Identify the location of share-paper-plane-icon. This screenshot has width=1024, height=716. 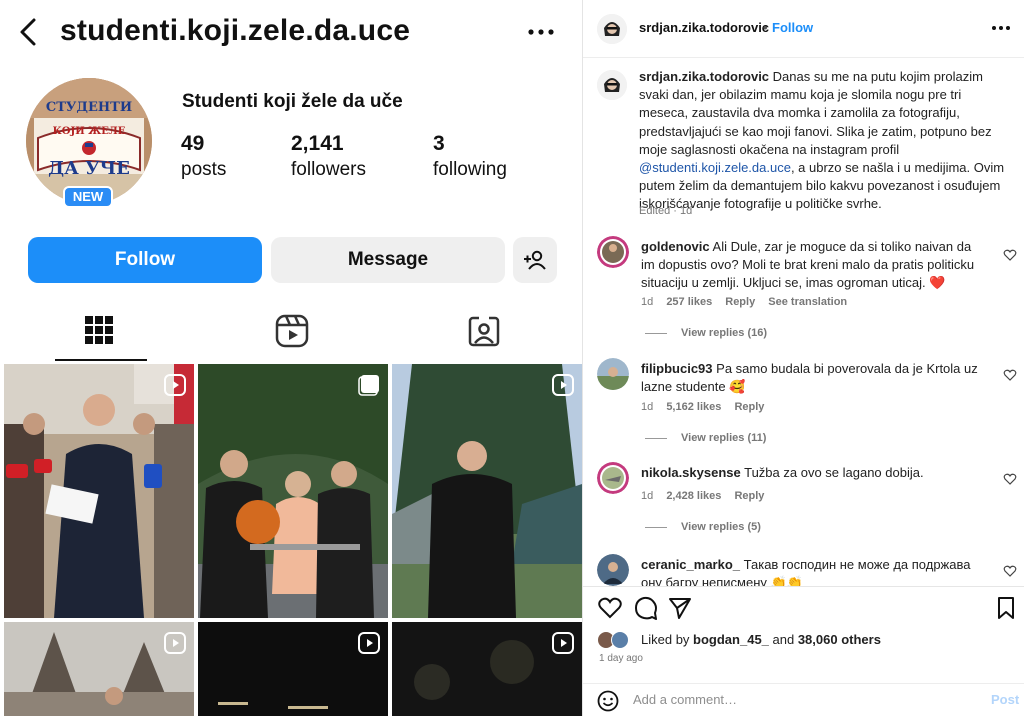
(680, 608).